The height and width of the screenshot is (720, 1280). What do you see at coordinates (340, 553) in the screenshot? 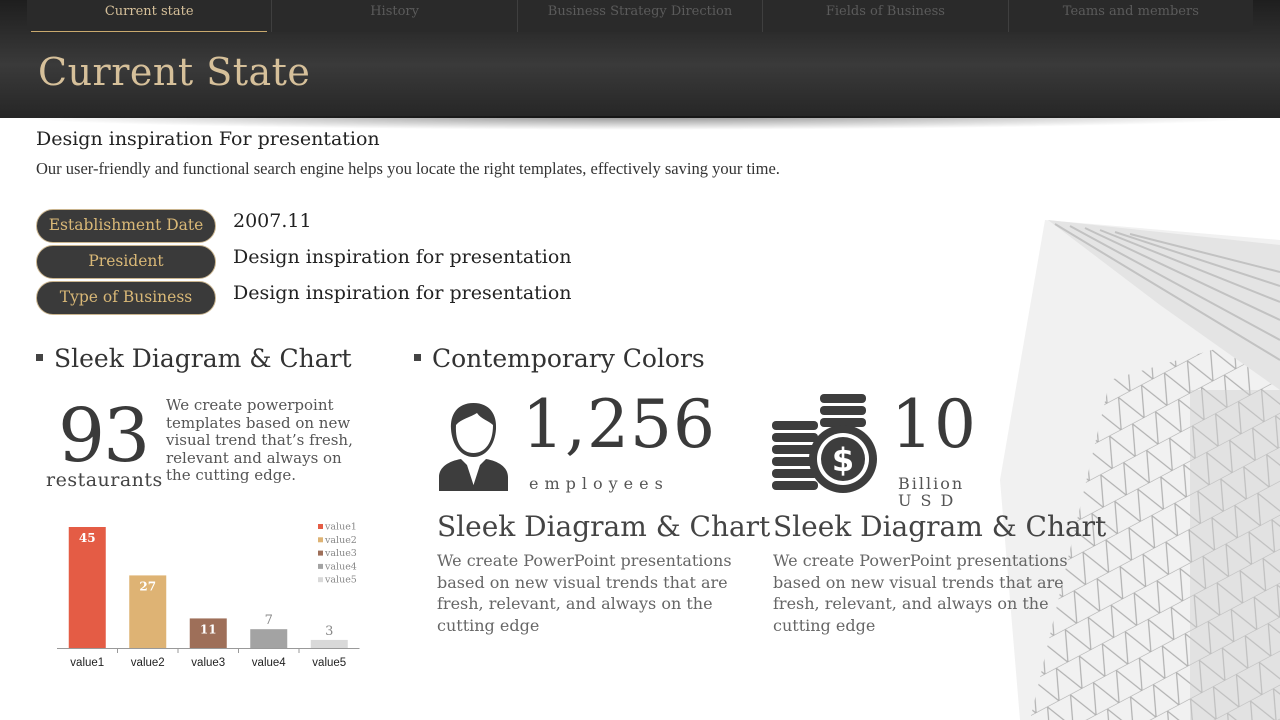
I see `chart-legend-label: value3` at bounding box center [340, 553].